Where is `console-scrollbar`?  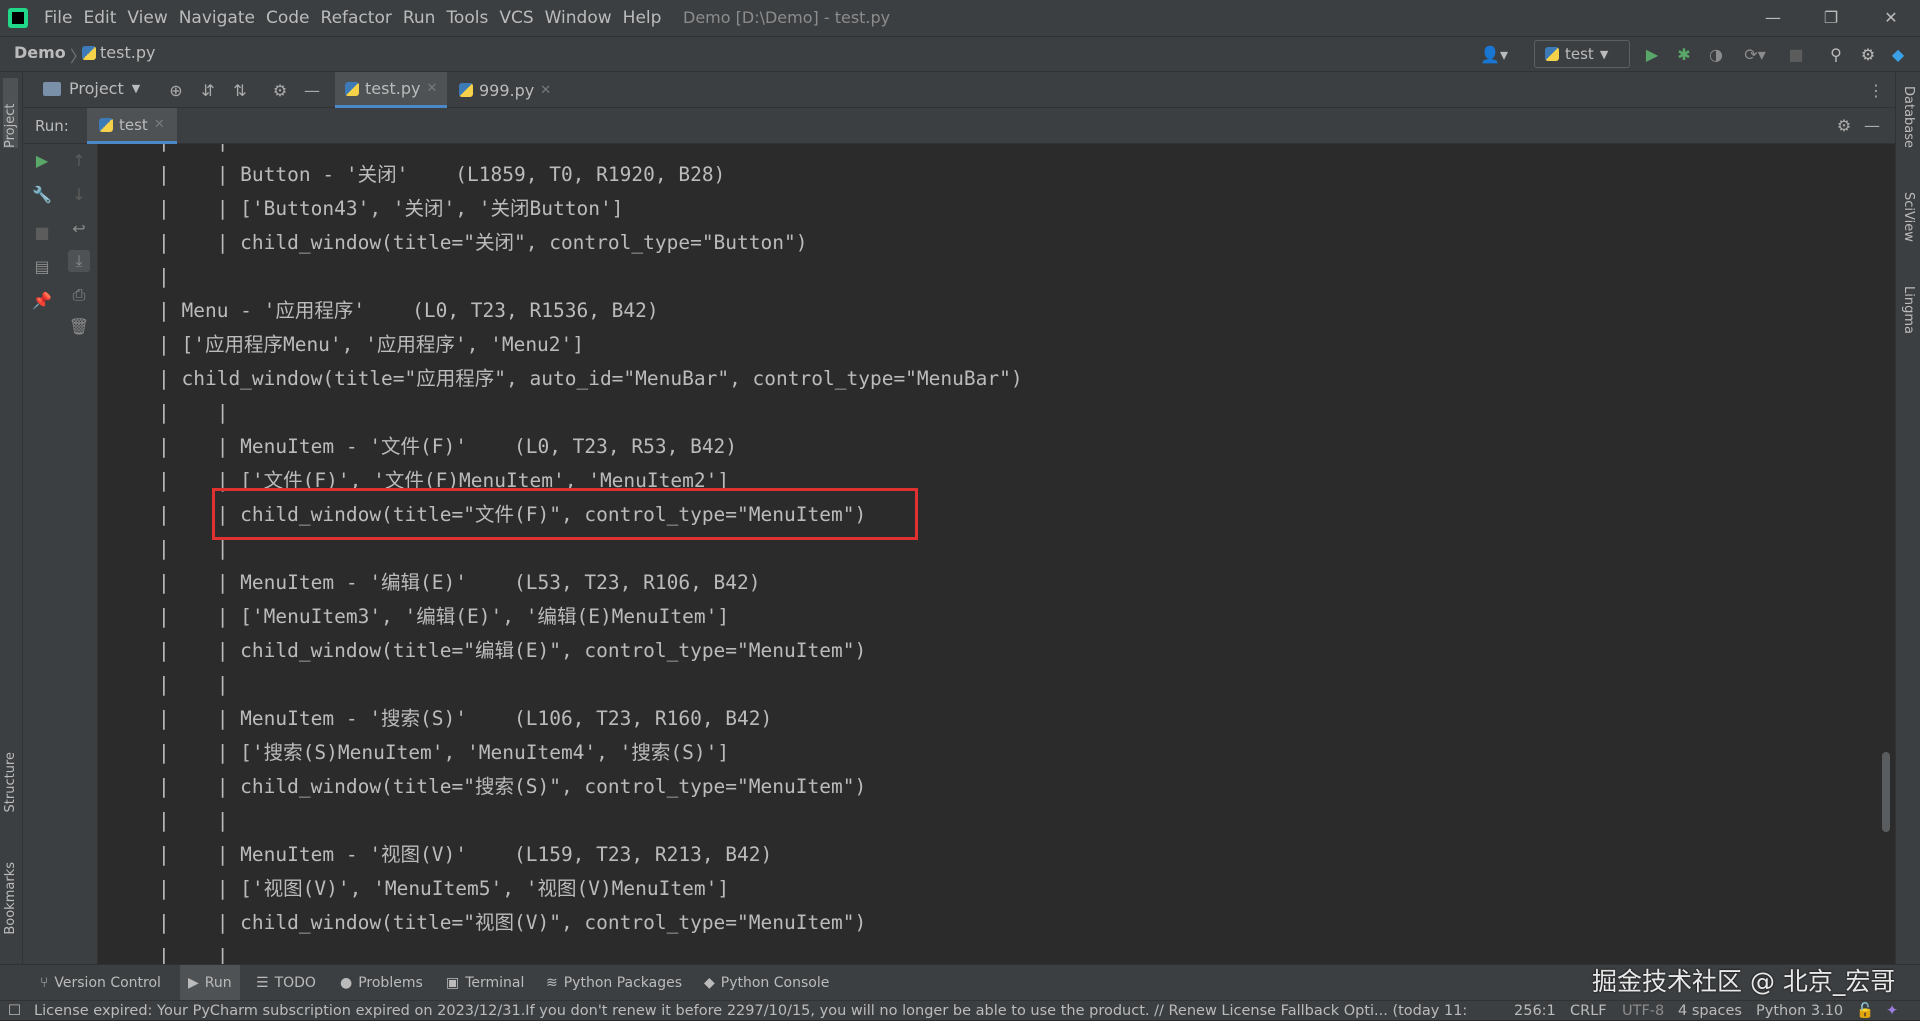 console-scrollbar is located at coordinates (1886, 792).